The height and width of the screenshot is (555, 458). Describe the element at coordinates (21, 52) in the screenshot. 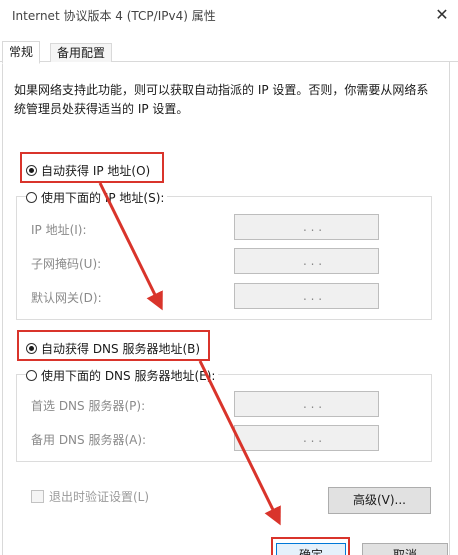

I see `tab-general: 常规` at that location.